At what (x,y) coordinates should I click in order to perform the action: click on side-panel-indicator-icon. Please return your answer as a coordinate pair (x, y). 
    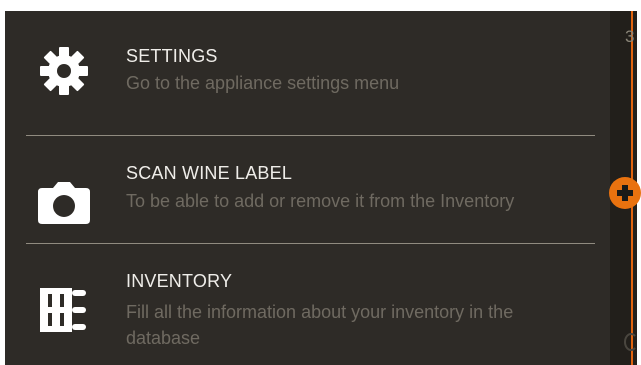
    Looking at the image, I should click on (631, 342).